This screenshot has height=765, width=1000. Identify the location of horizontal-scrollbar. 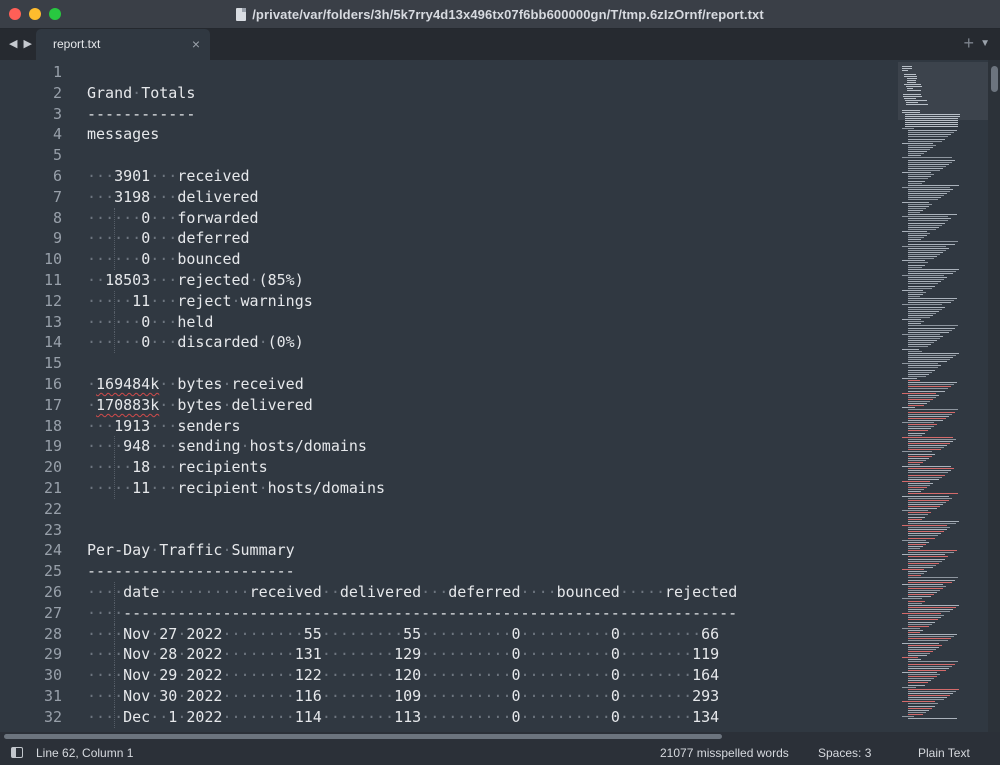
(500, 736).